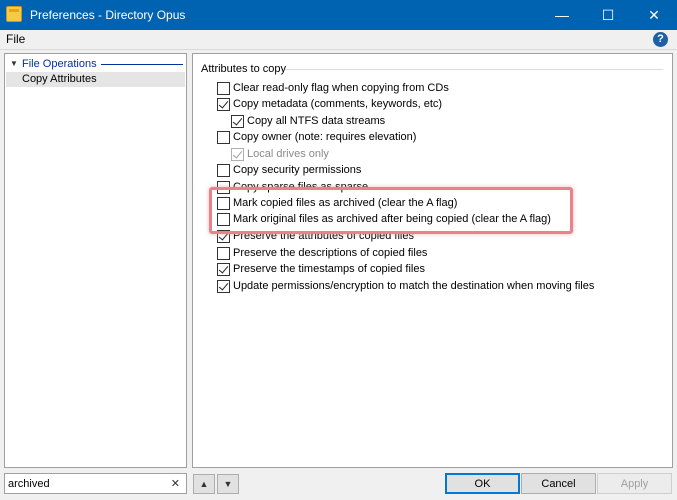  I want to click on close-window-button: ✕, so click(654, 15).